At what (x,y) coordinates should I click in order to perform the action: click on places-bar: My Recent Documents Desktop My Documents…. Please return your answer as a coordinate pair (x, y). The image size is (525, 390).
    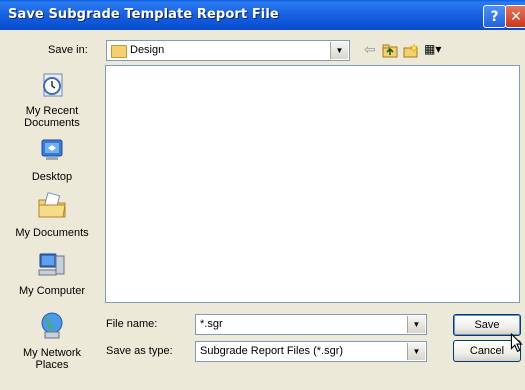
    Looking at the image, I should click on (52, 222).